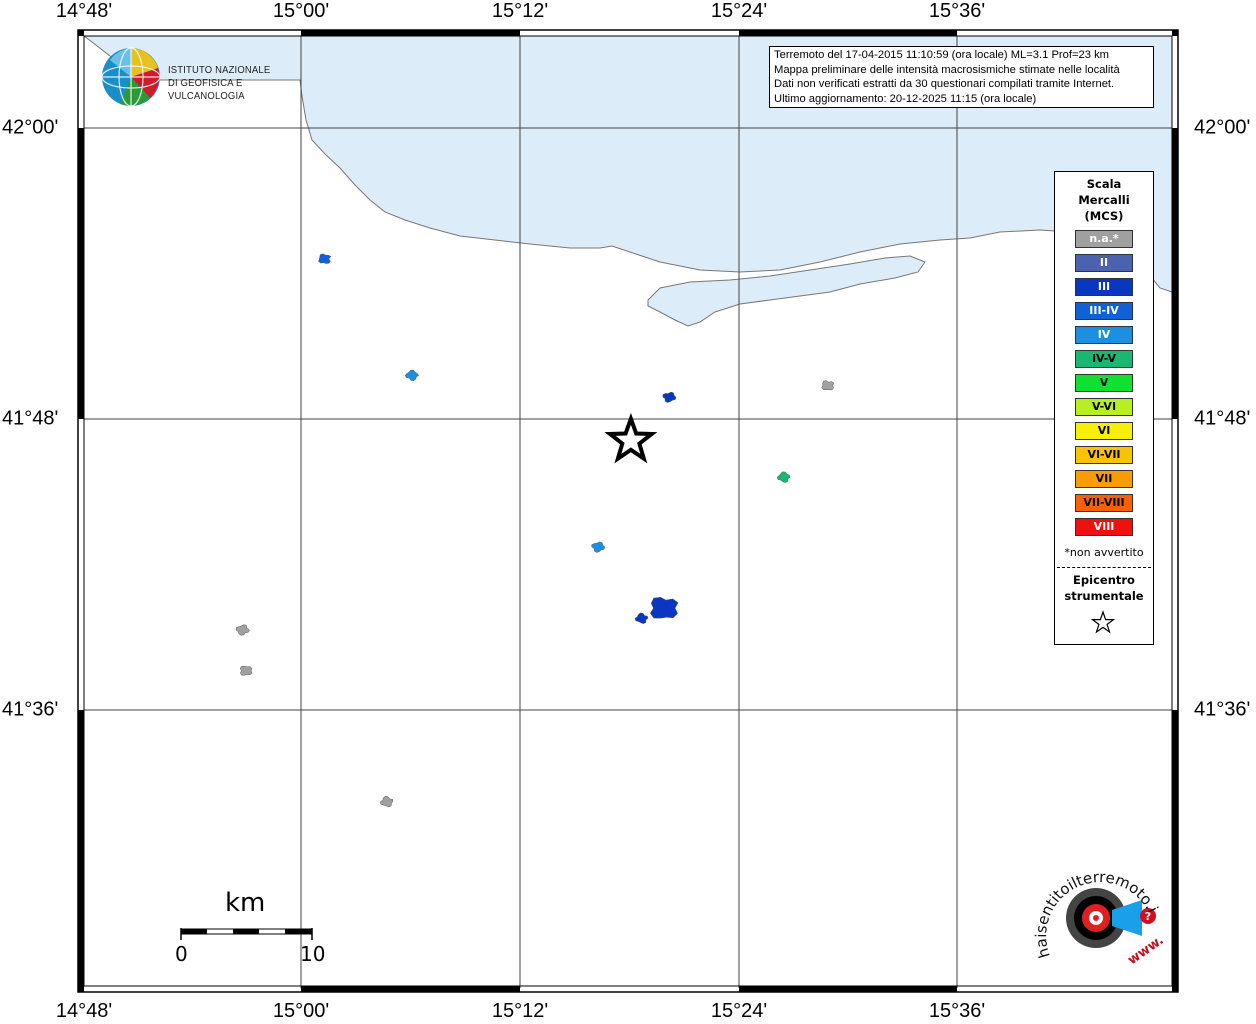 Image resolution: width=1256 pixels, height=1024 pixels. What do you see at coordinates (1103, 622) in the screenshot?
I see `star-icon` at bounding box center [1103, 622].